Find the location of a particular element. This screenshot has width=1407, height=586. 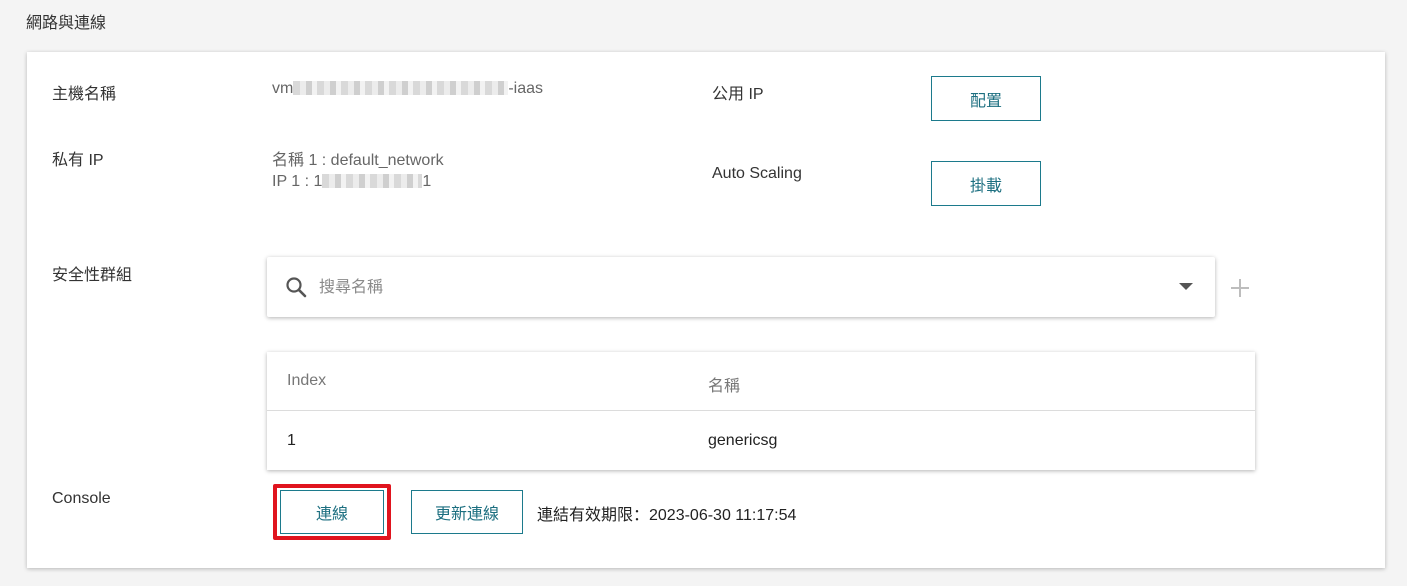

configure-public-ip-button: 配置 is located at coordinates (986, 98).